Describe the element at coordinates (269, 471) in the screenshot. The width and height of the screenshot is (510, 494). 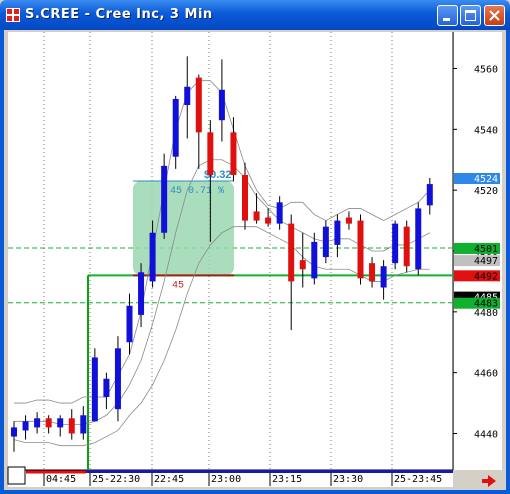
I see `scrollbar` at that location.